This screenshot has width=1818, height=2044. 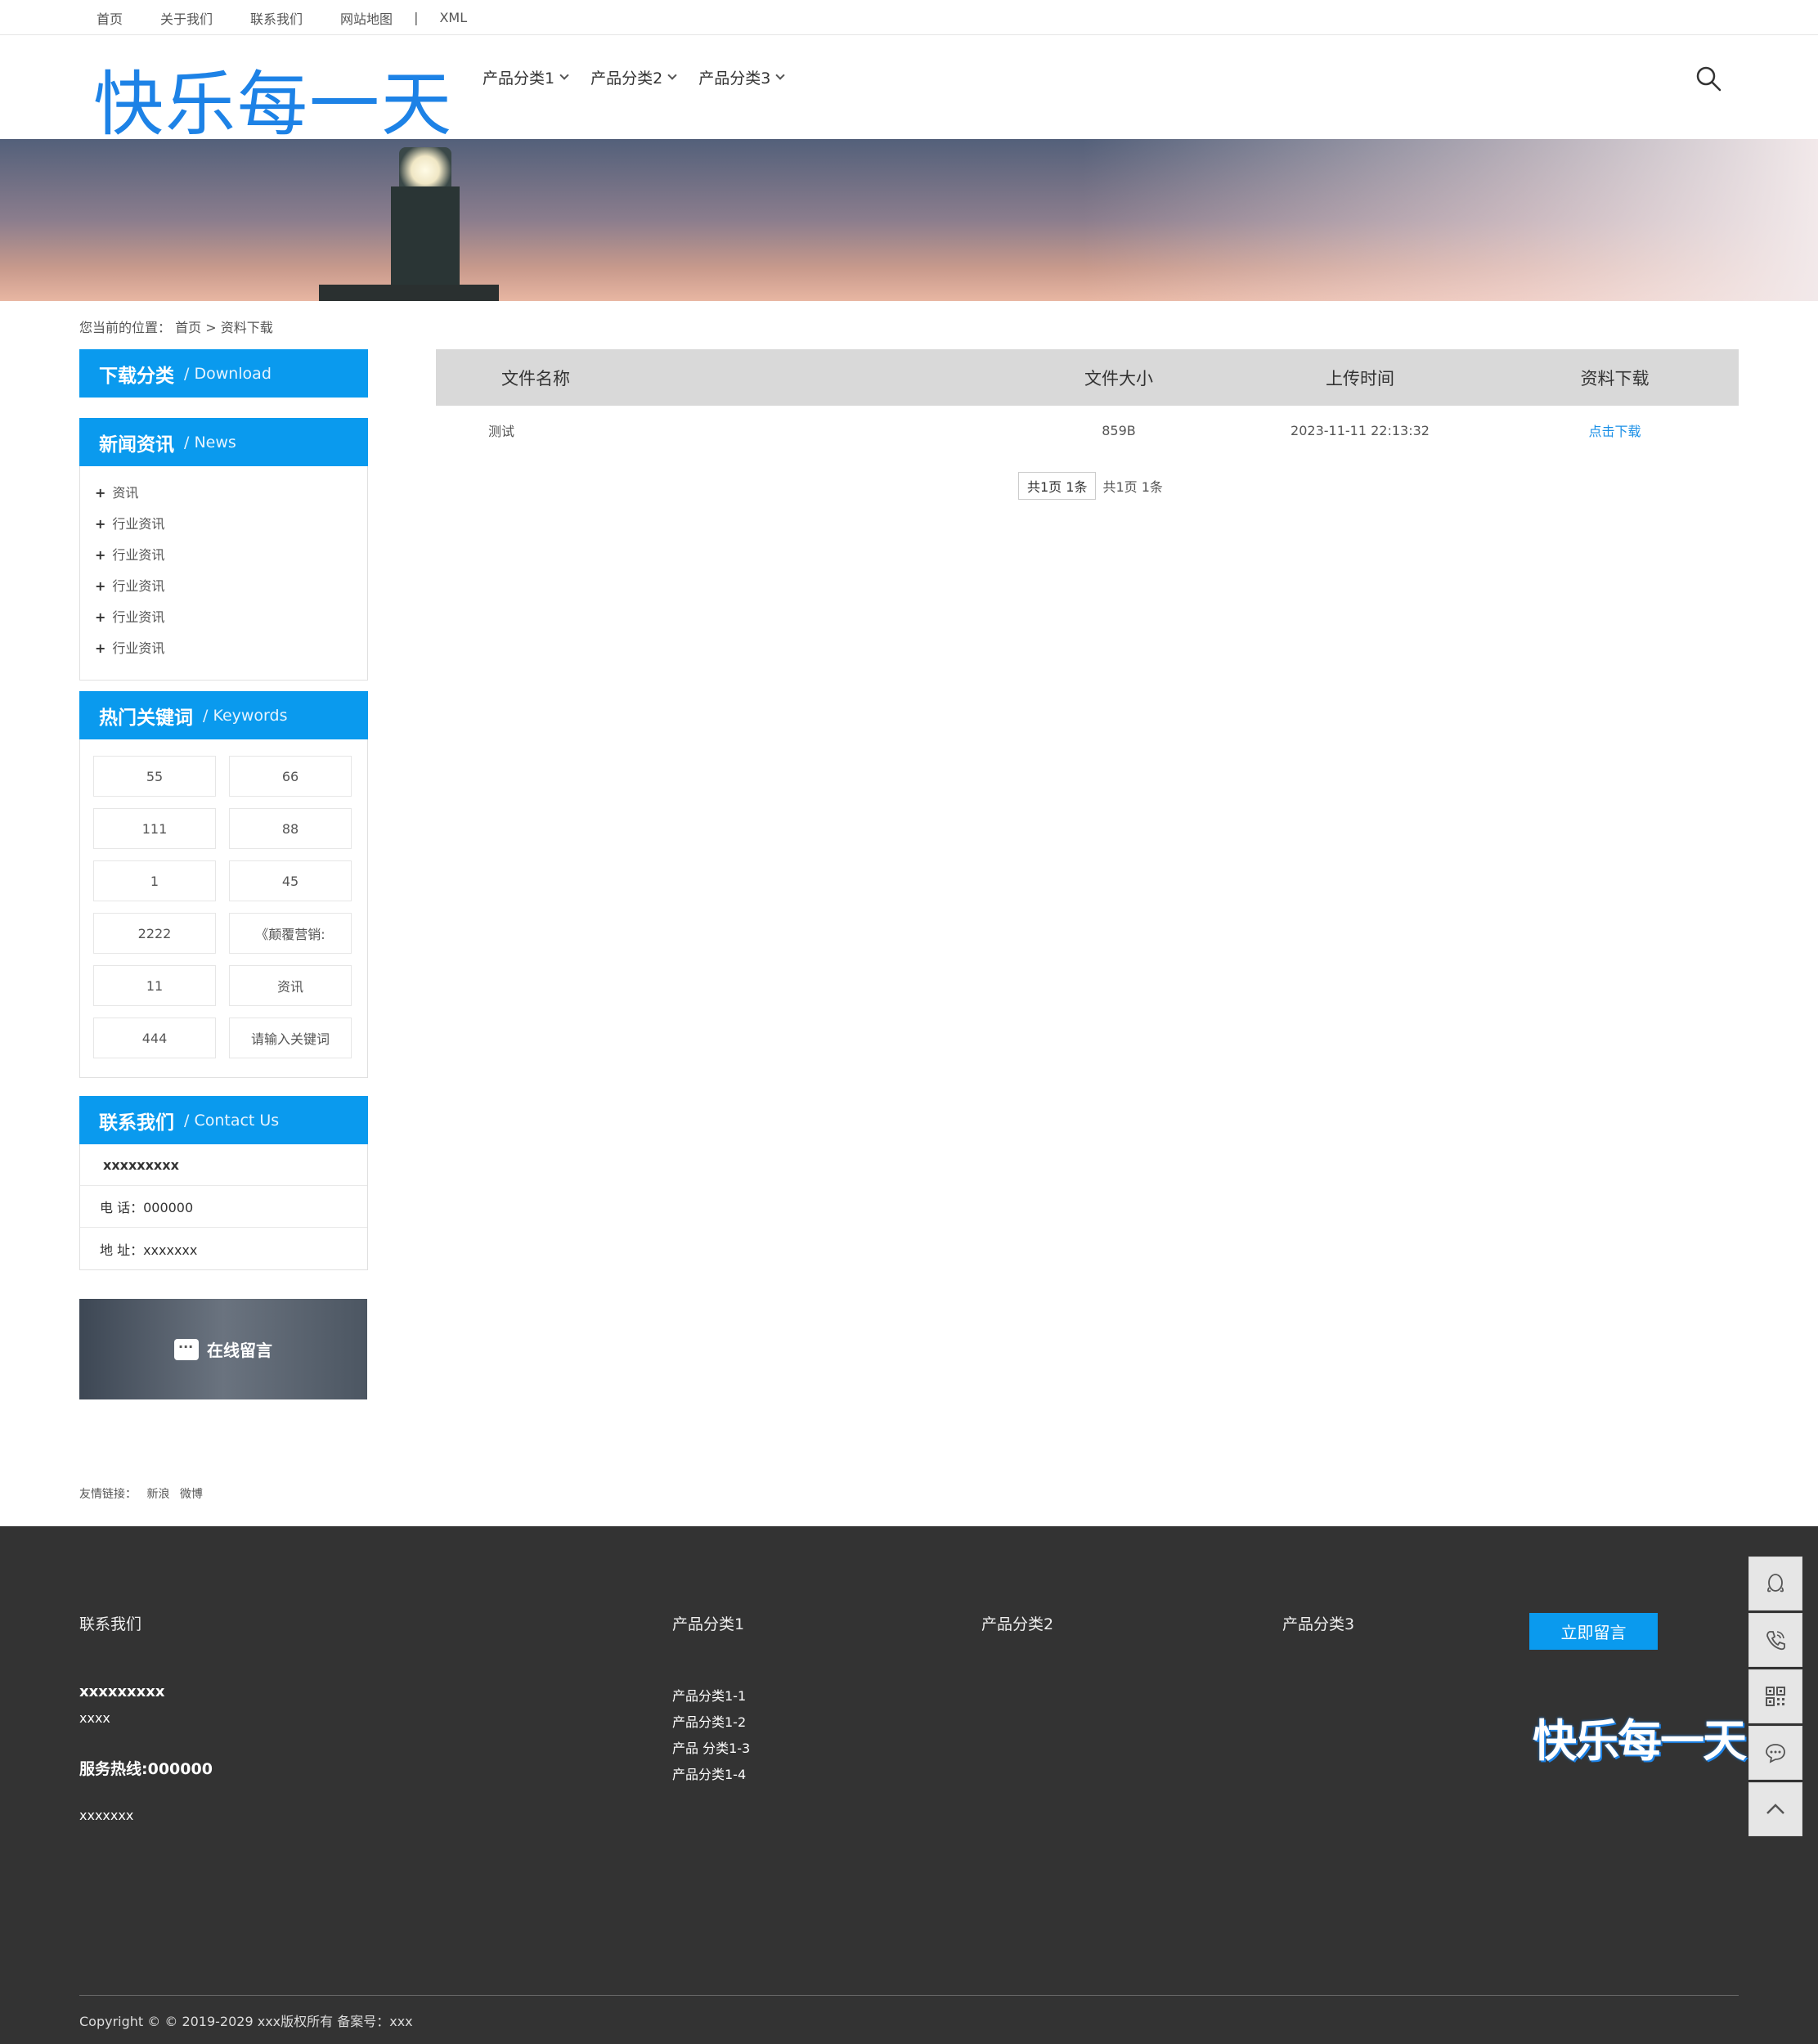 I want to click on header: 快乐每一天 产品分类1 产品分类2 产品分类3, so click(x=909, y=90).